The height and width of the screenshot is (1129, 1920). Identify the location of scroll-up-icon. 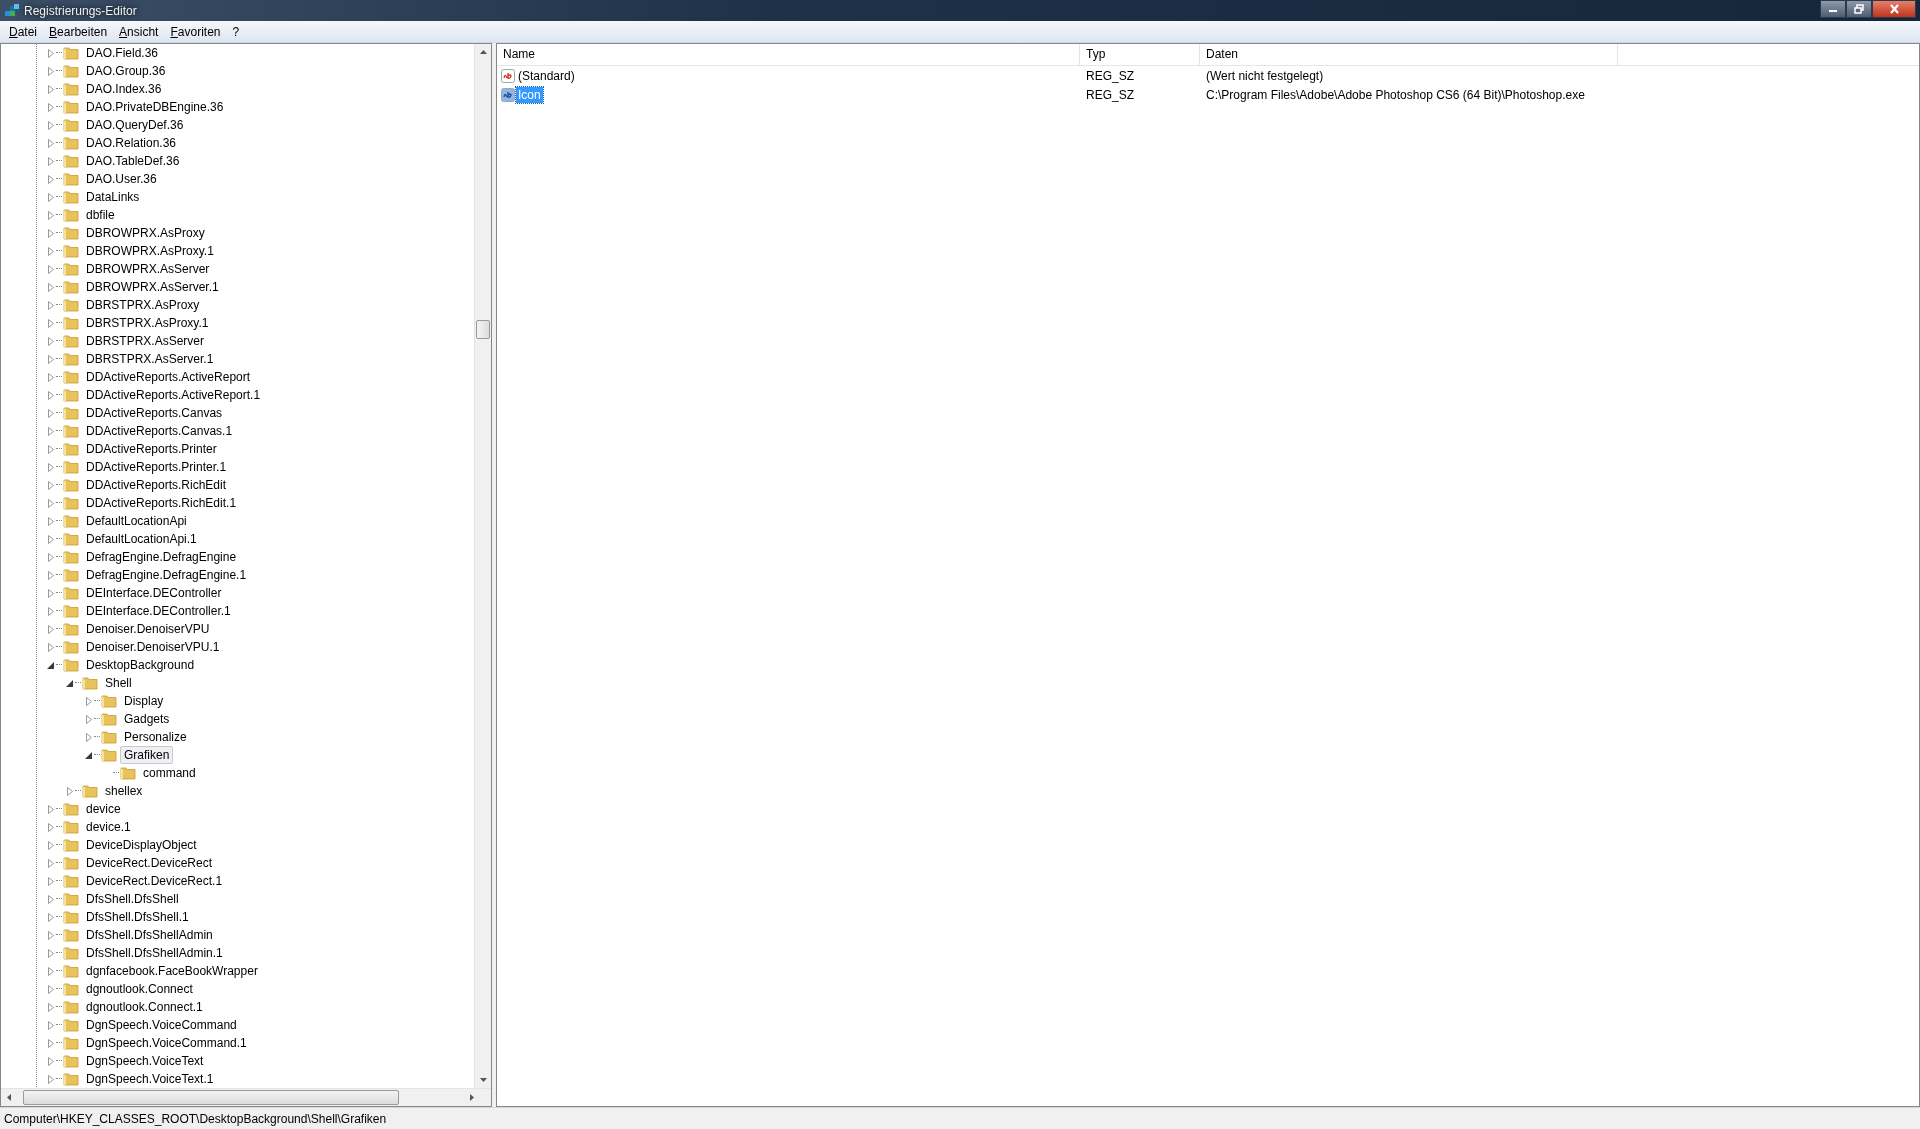
(483, 52).